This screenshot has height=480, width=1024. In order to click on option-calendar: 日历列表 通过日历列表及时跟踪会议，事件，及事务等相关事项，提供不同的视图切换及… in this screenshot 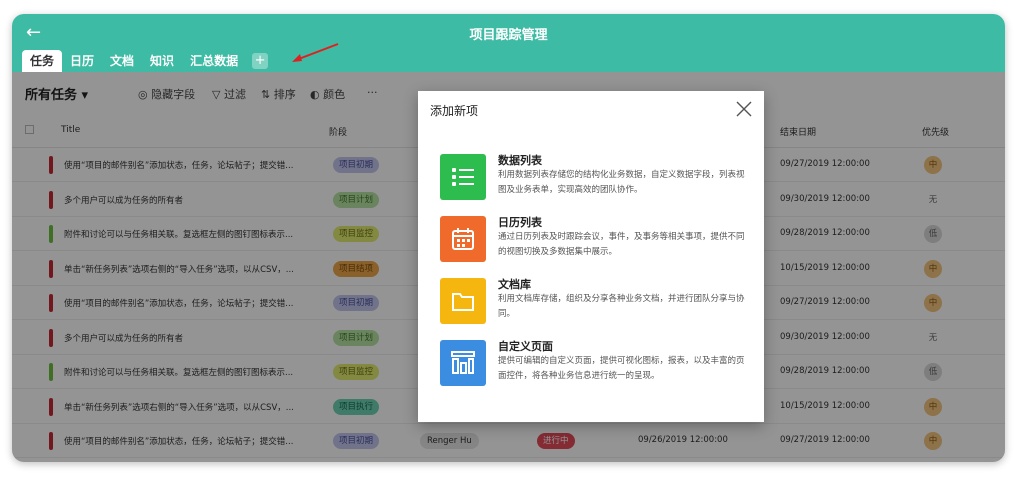, I will do `click(591, 239)`.